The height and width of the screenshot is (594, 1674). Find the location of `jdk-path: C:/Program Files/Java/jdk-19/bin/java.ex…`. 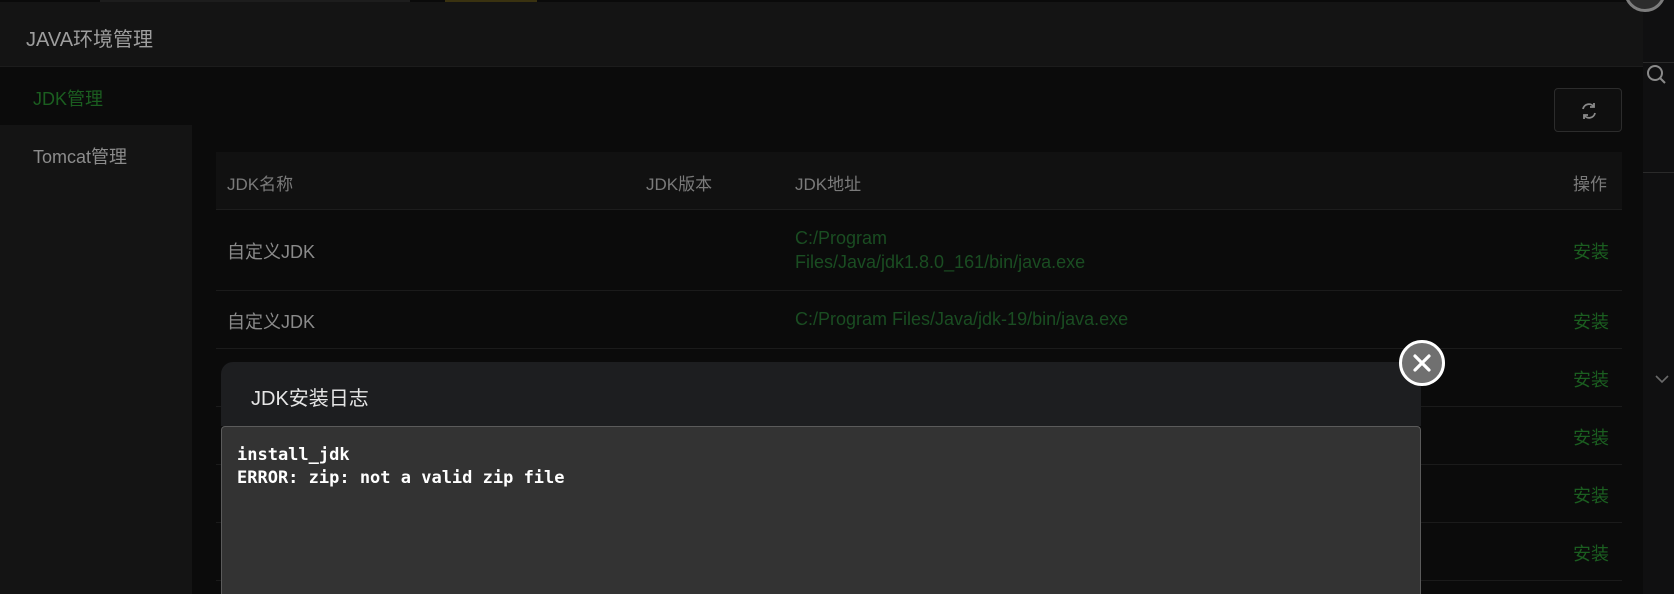

jdk-path: C:/Program Files/Java/jdk-19/bin/java.ex… is located at coordinates (962, 319).